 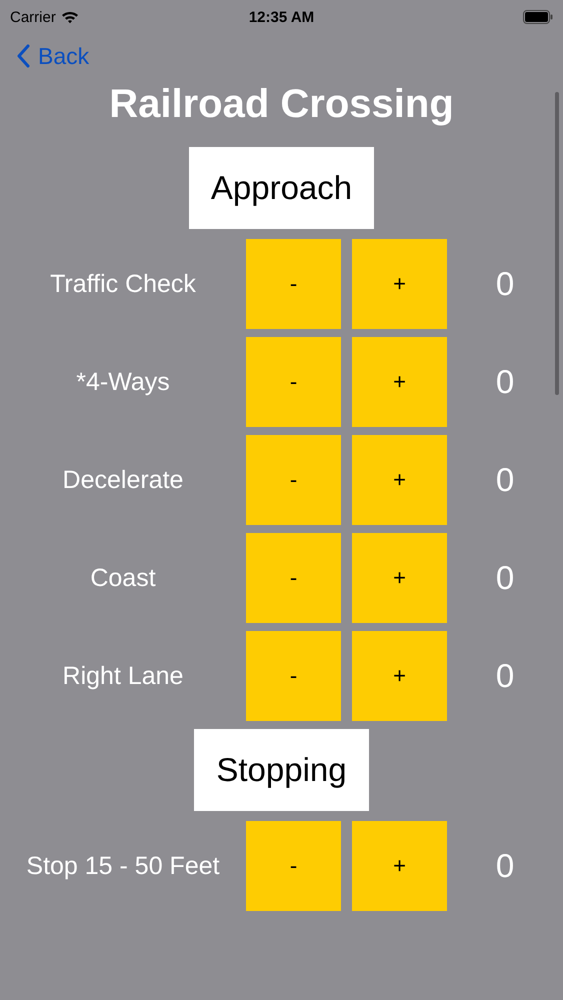 What do you see at coordinates (33, 17) in the screenshot?
I see `carrier-name: Carrier` at bounding box center [33, 17].